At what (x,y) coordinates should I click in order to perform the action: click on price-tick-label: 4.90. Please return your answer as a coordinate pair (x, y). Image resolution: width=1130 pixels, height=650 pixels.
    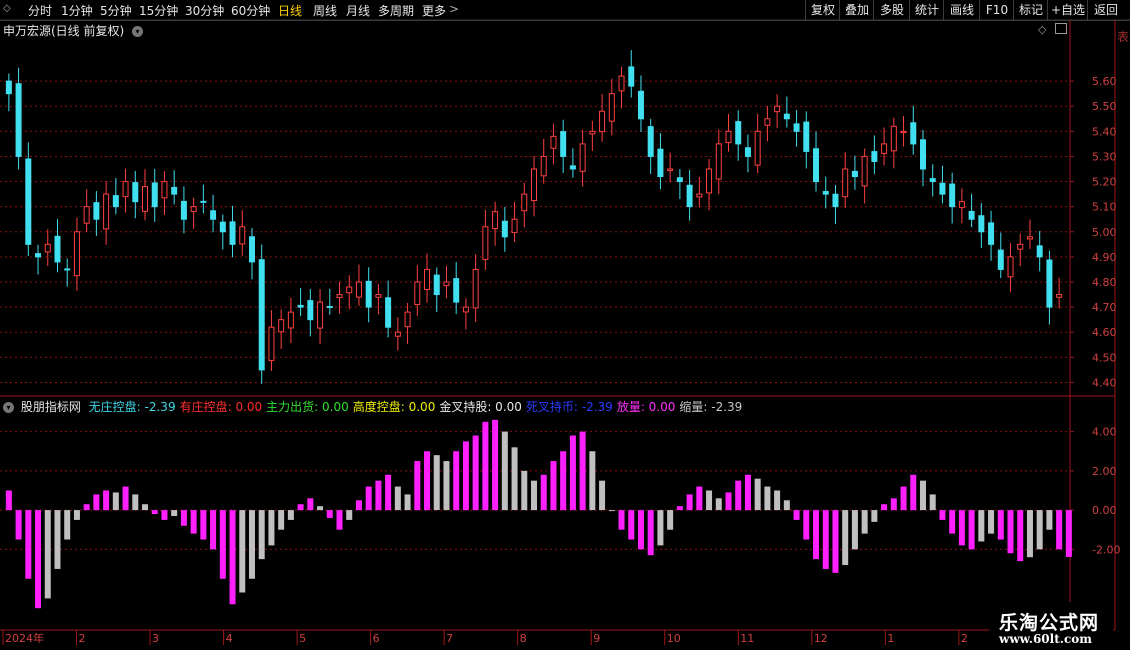
    Looking at the image, I should click on (1104, 257).